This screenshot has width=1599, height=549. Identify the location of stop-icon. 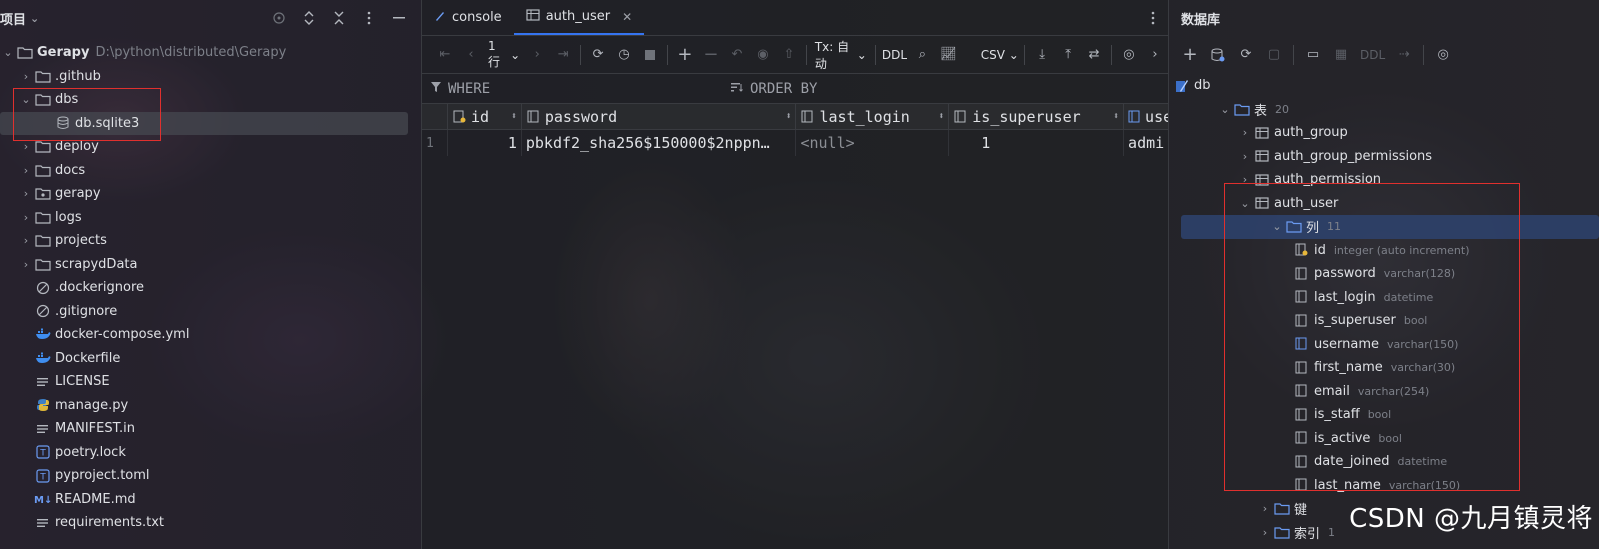
(650, 55).